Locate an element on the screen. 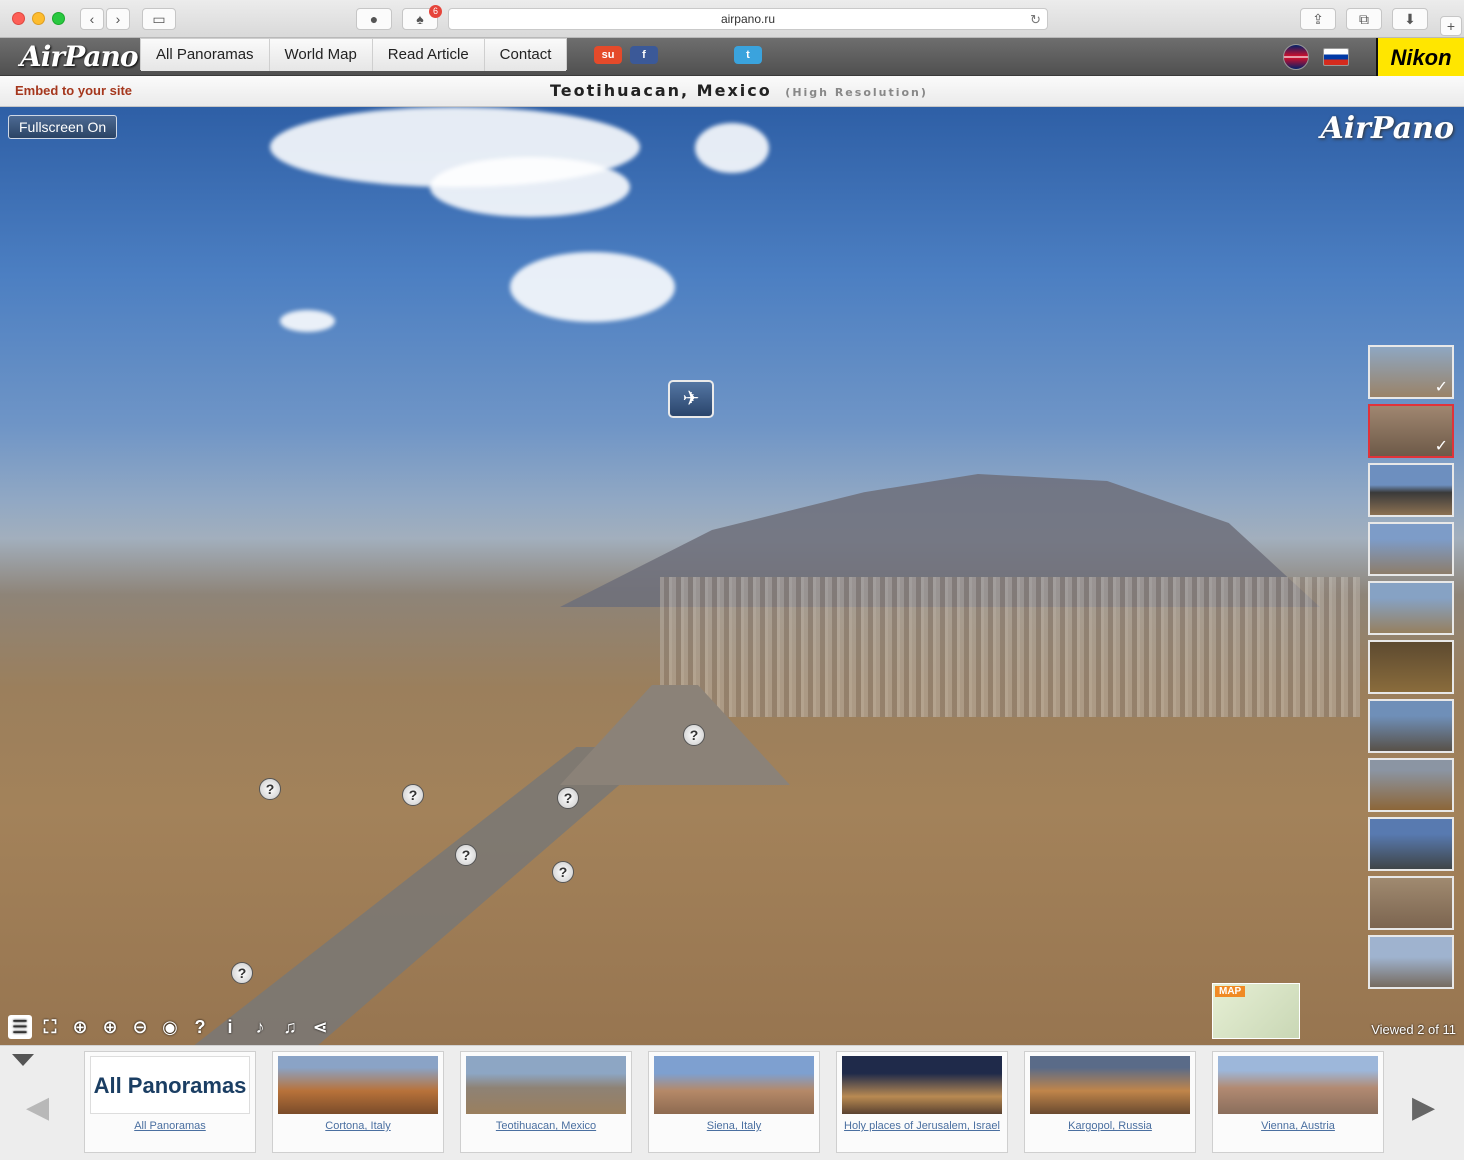 Image resolution: width=1464 pixels, height=1160 pixels. panorama-thumbnail-strip: ✓ ✓ is located at coordinates (1412, 669).